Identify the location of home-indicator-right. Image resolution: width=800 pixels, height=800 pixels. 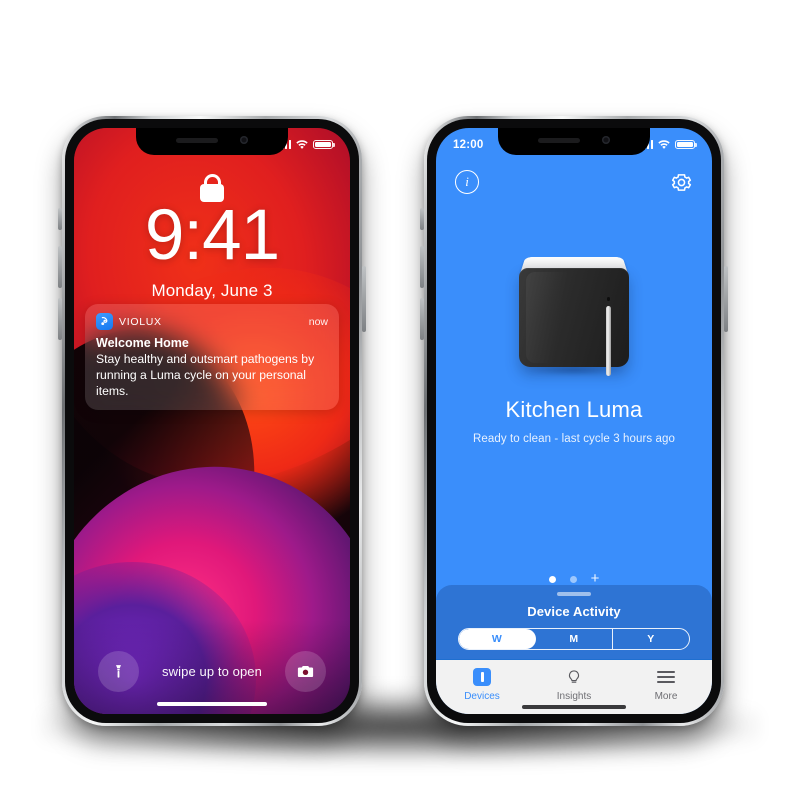
(574, 707).